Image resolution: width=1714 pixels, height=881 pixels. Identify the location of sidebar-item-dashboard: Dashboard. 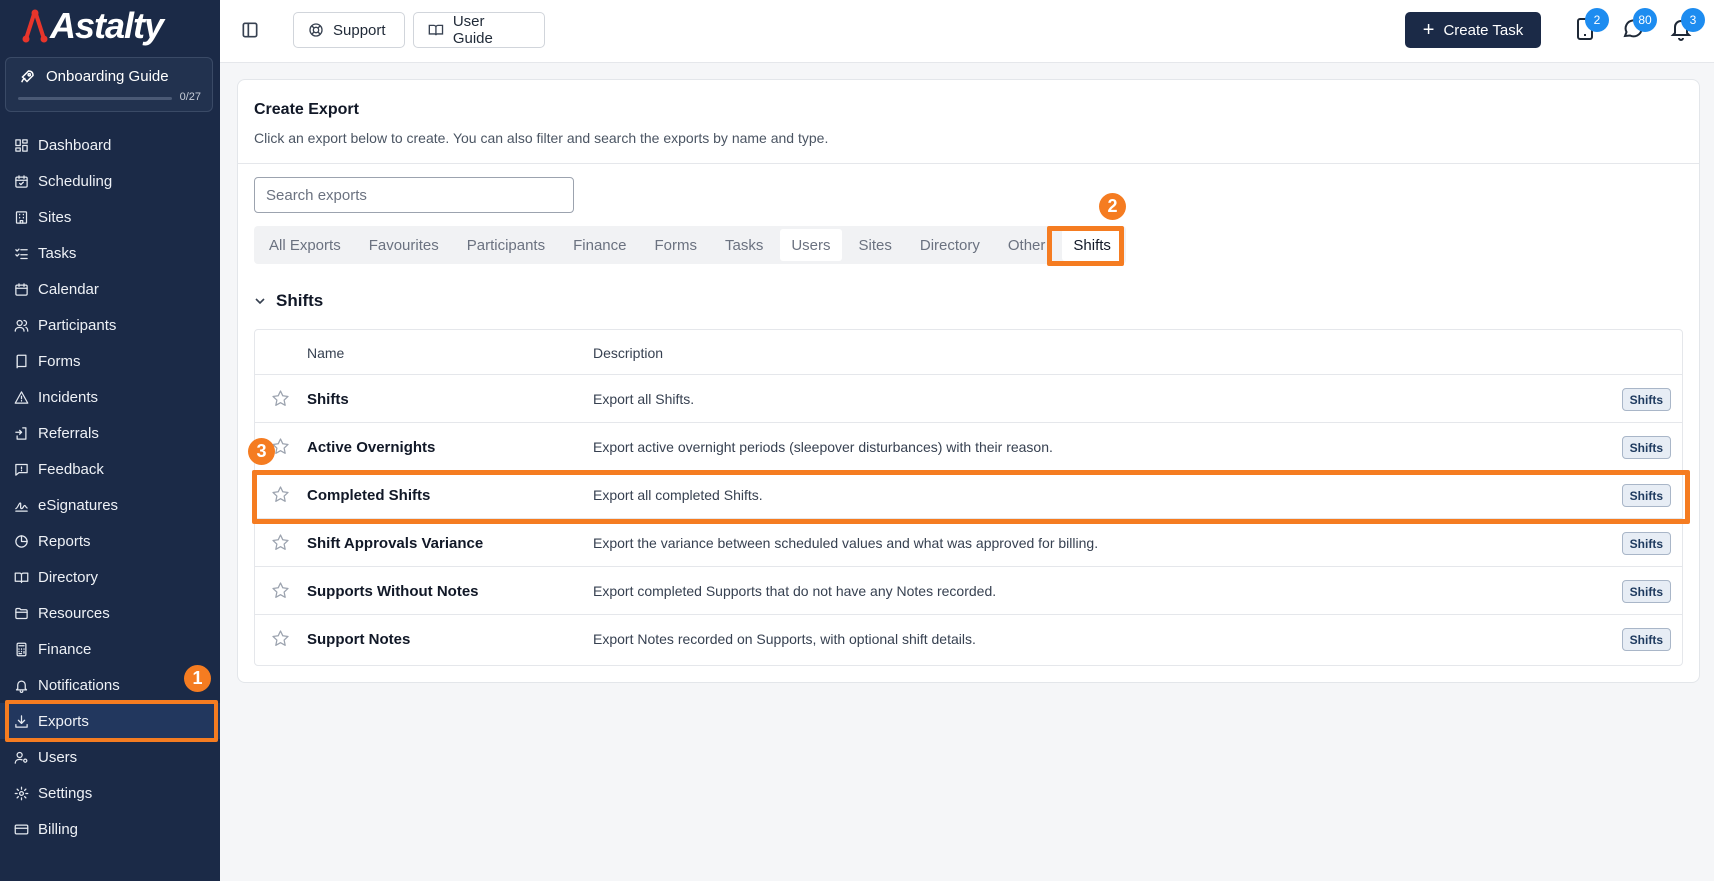
(110, 145).